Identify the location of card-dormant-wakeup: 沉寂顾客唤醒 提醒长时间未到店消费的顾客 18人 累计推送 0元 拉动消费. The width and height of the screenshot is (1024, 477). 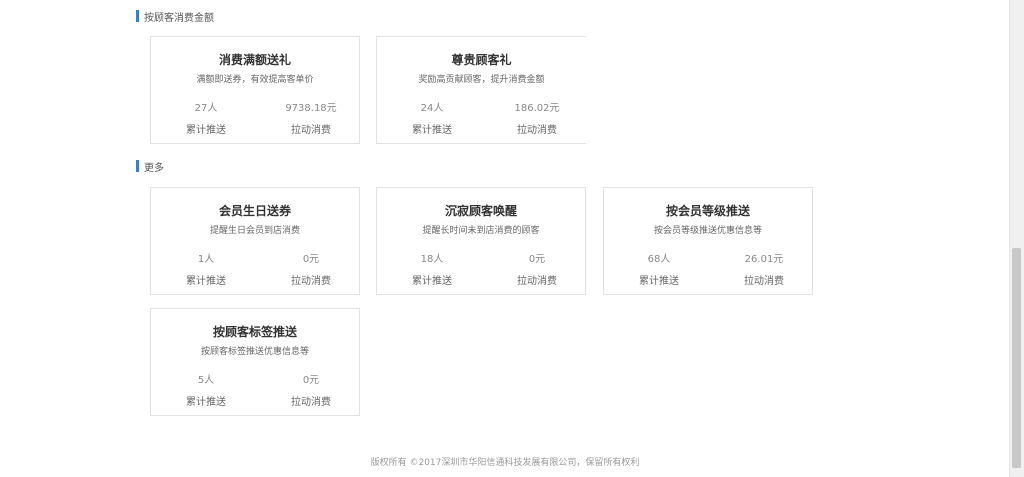
(481, 241).